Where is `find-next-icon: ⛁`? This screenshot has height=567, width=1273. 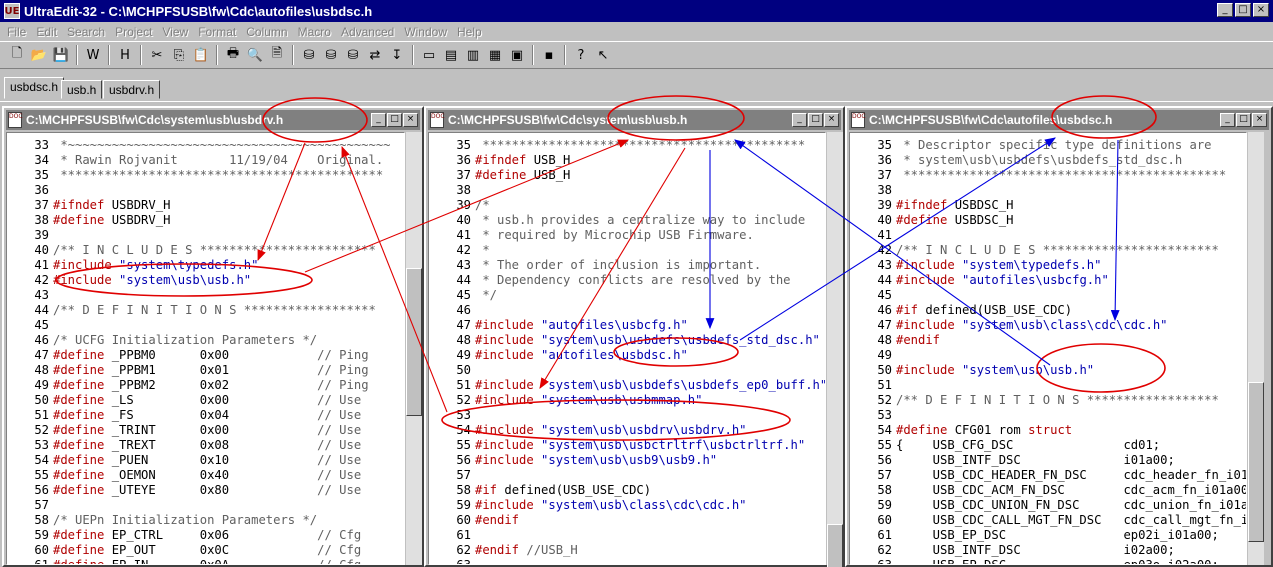
find-next-icon: ⛁ is located at coordinates (331, 55).